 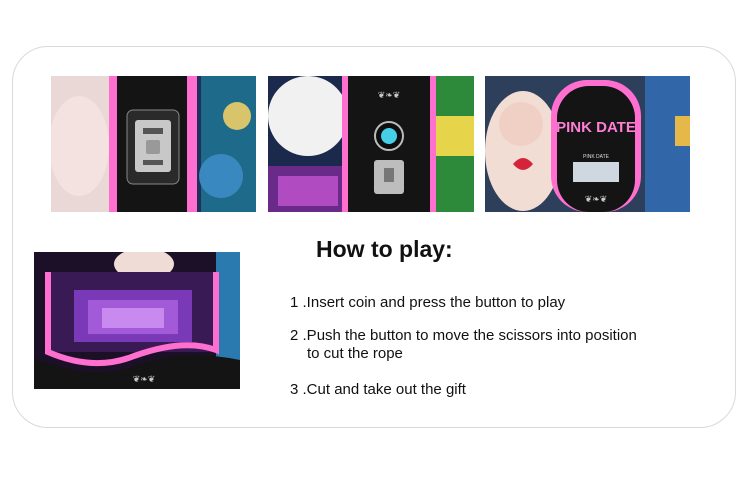 I want to click on step-number: 3, so click(x=294, y=389).